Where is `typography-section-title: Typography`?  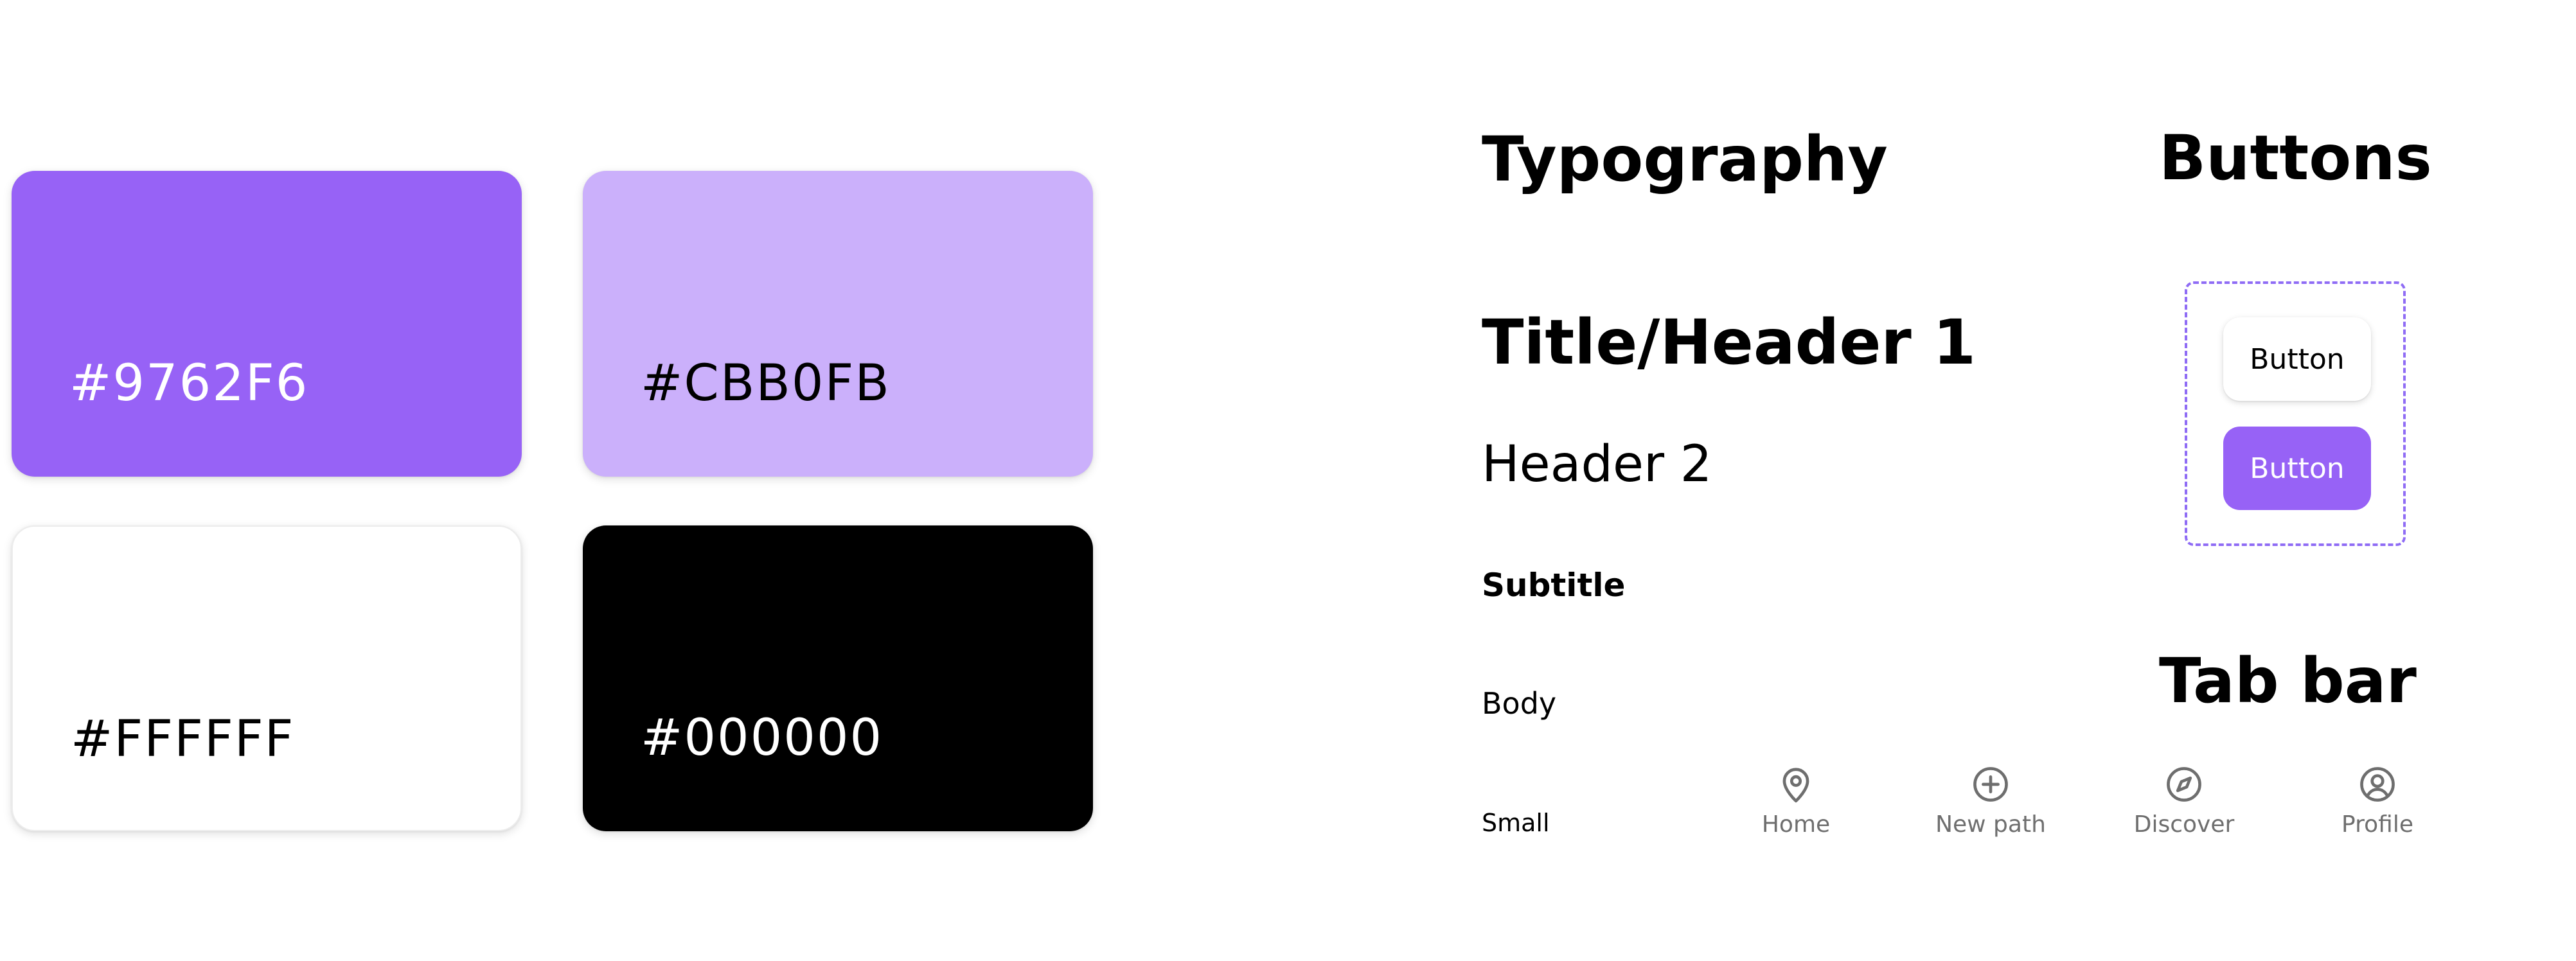
typography-section-title: Typography is located at coordinates (1685, 159).